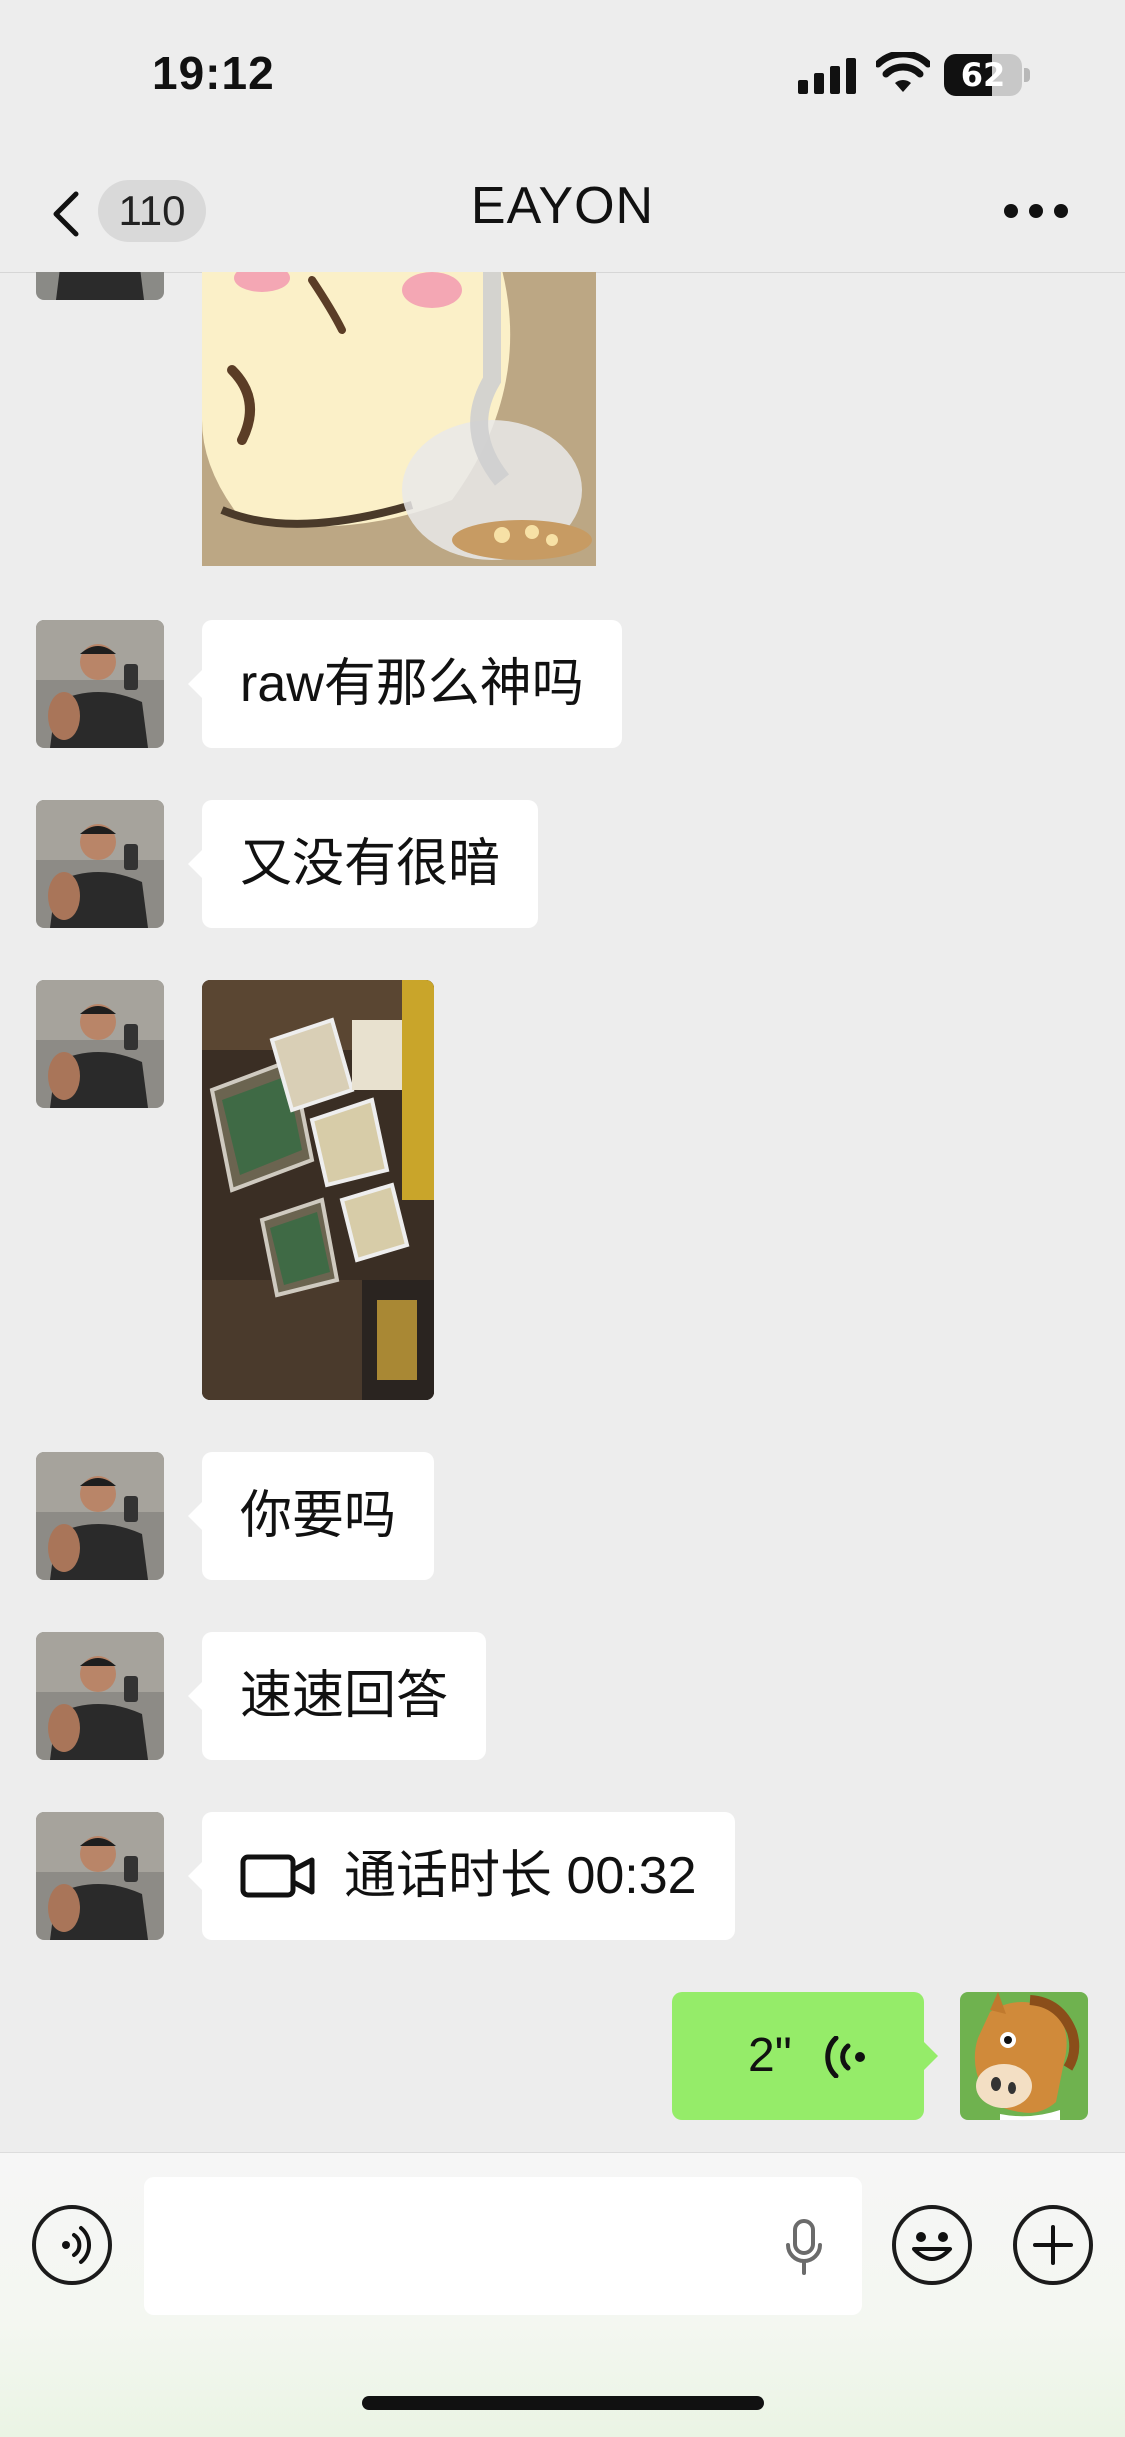  I want to click on emoji-icon, so click(932, 2246).